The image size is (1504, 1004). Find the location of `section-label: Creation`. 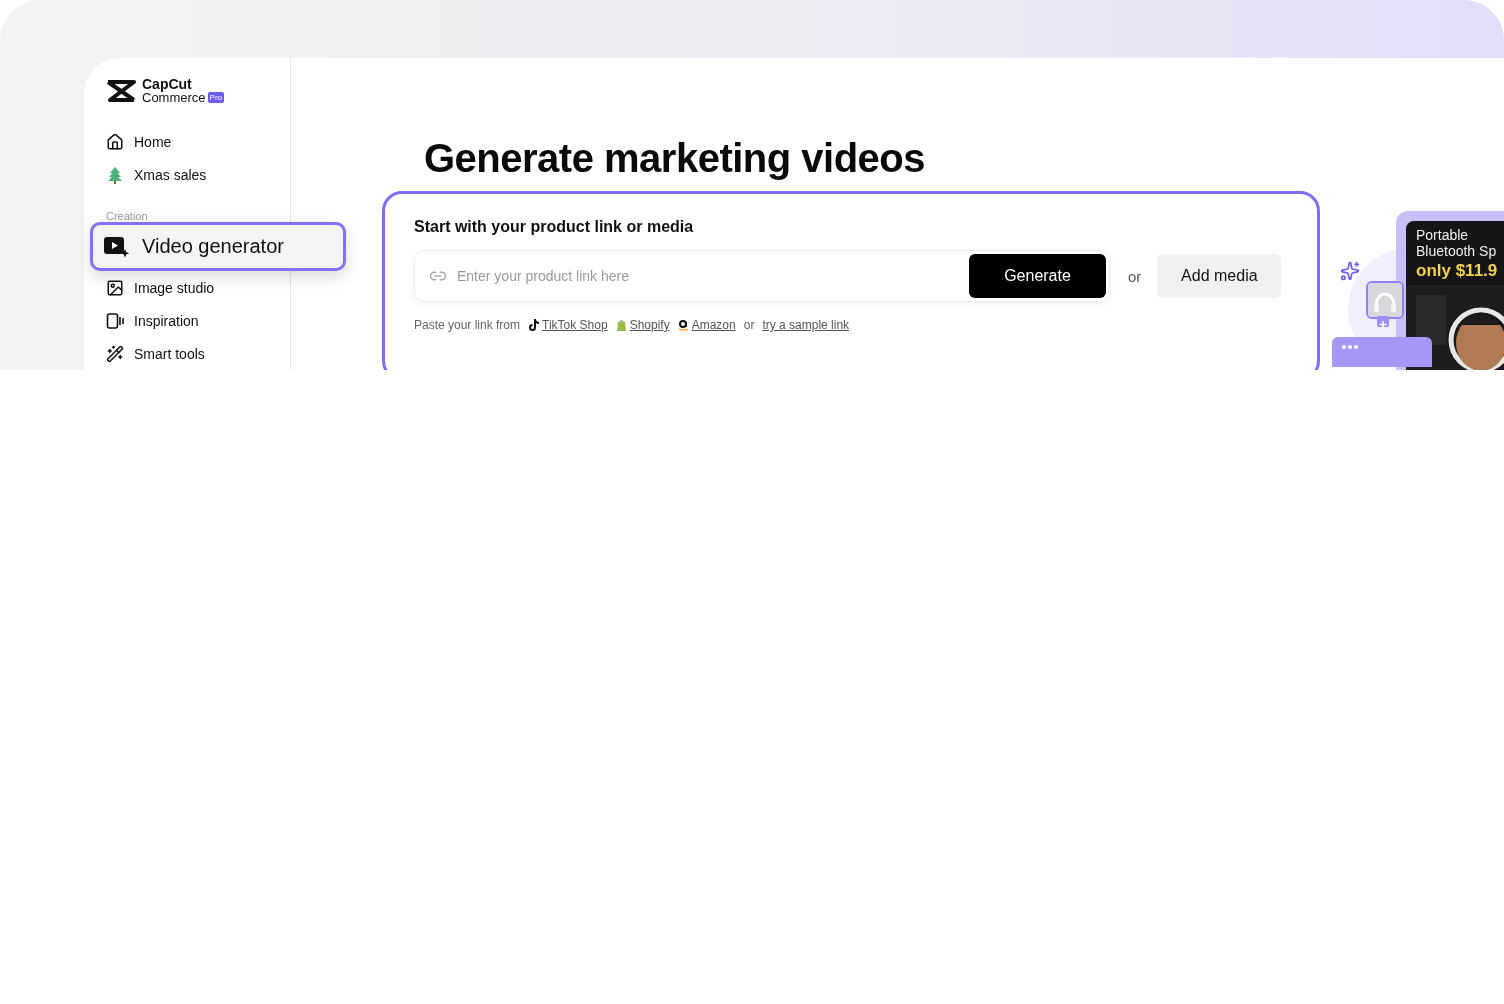

section-label: Creation is located at coordinates (127, 215).